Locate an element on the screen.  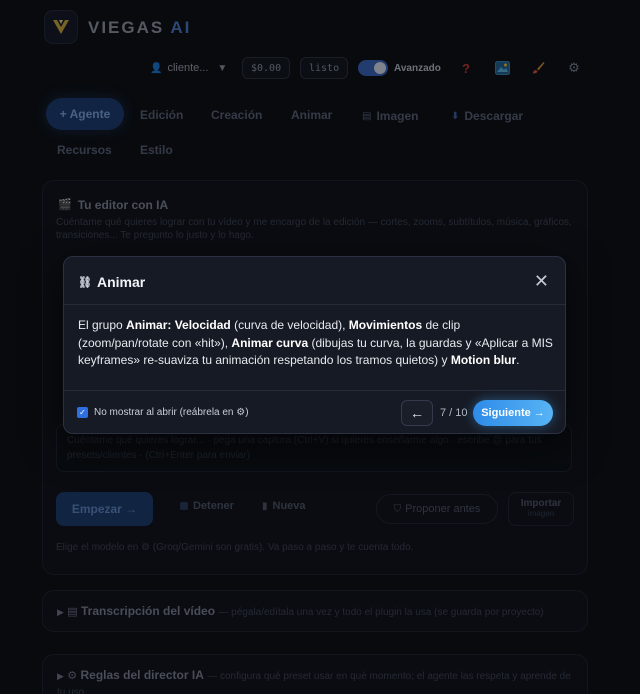
dont-show-checkbox-group: ✓ No mostrar al abrir (reábrela en ⚙) is located at coordinates (163, 412).